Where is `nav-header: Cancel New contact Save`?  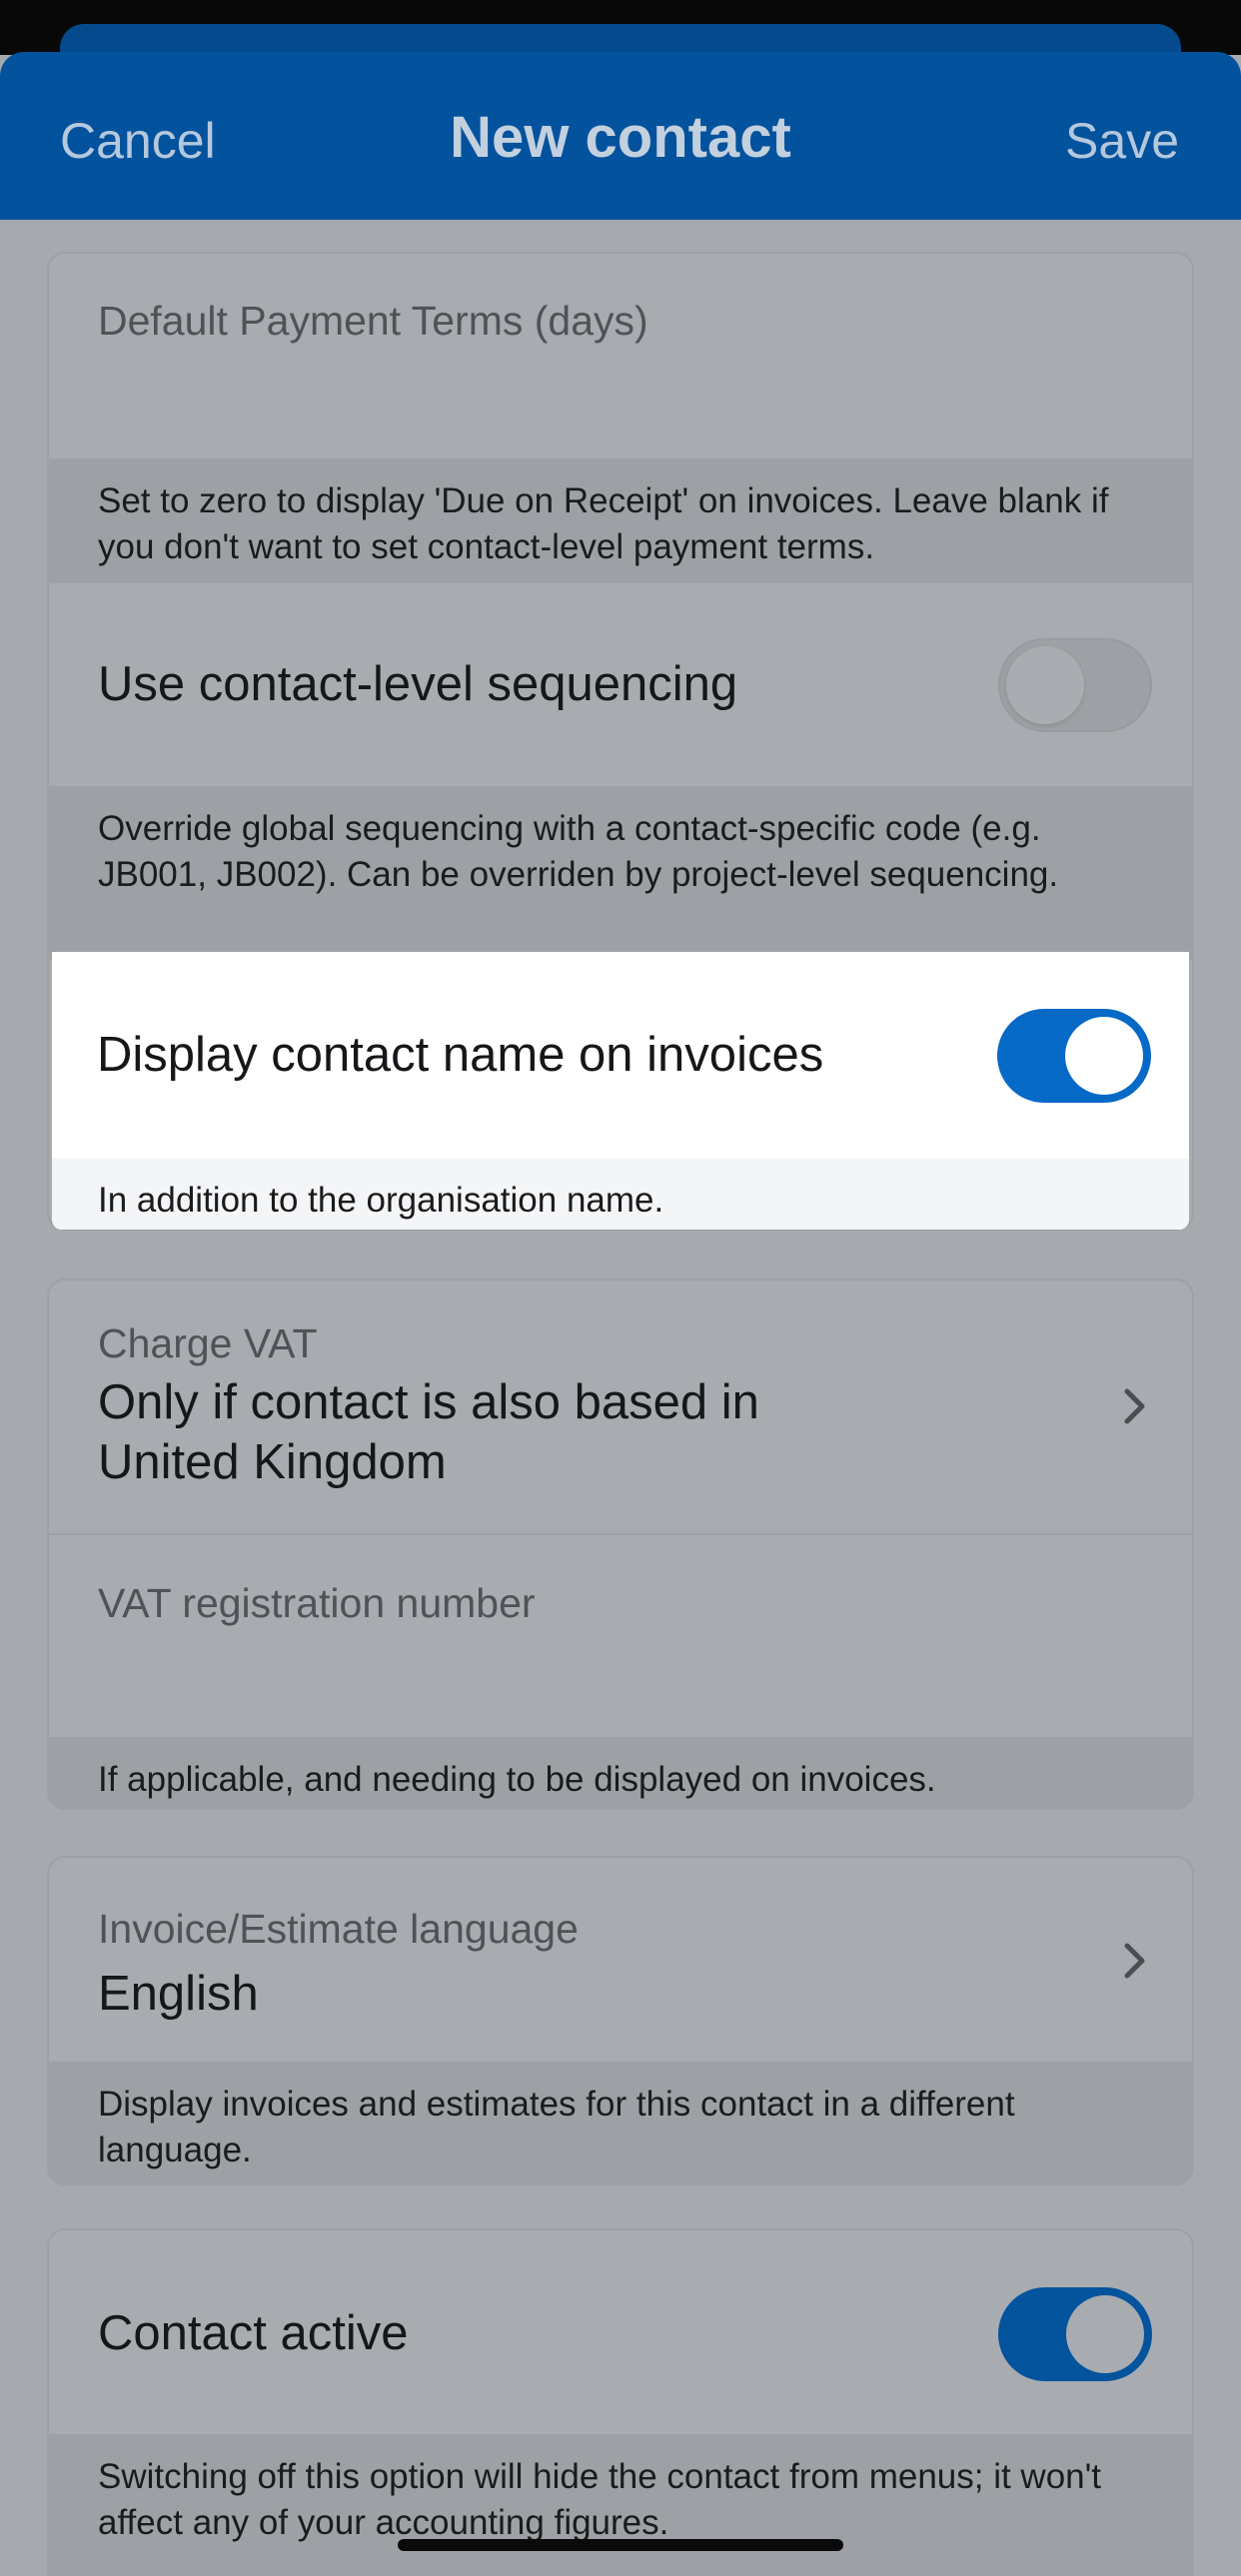 nav-header: Cancel New contact Save is located at coordinates (620, 136).